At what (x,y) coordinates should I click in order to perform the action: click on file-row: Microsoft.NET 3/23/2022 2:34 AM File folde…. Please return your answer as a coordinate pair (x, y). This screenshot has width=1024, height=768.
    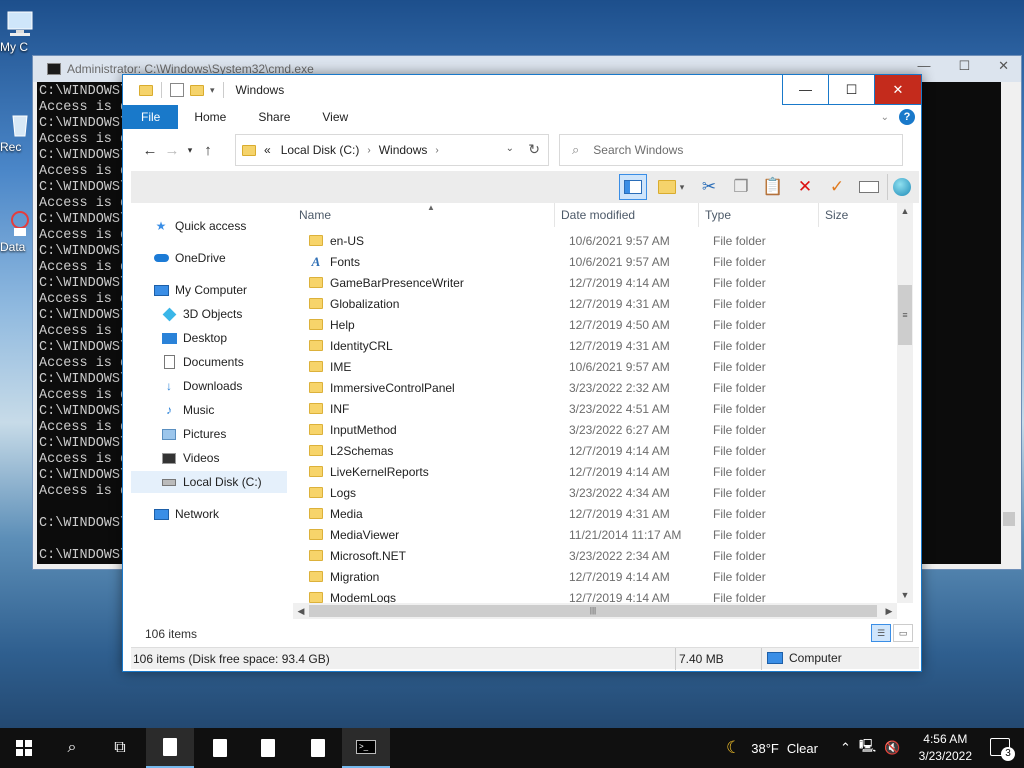
    Looking at the image, I should click on (596, 555).